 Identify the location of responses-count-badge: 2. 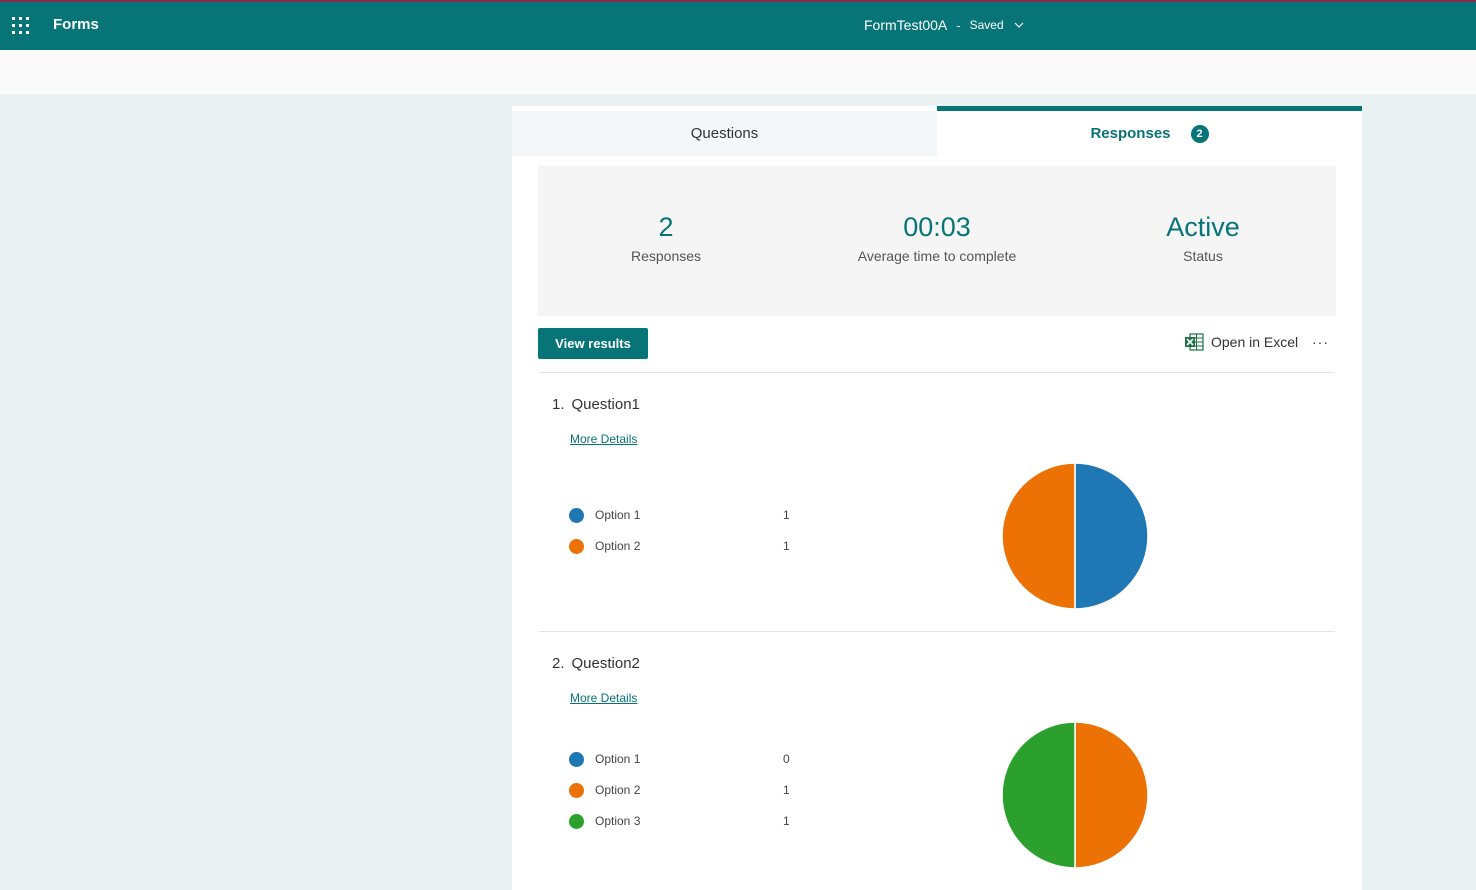
(1199, 133).